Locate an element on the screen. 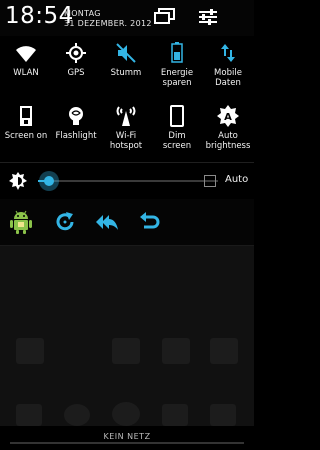 This screenshot has width=320, height=450. tile-wlan: WLAN is located at coordinates (26, 67).